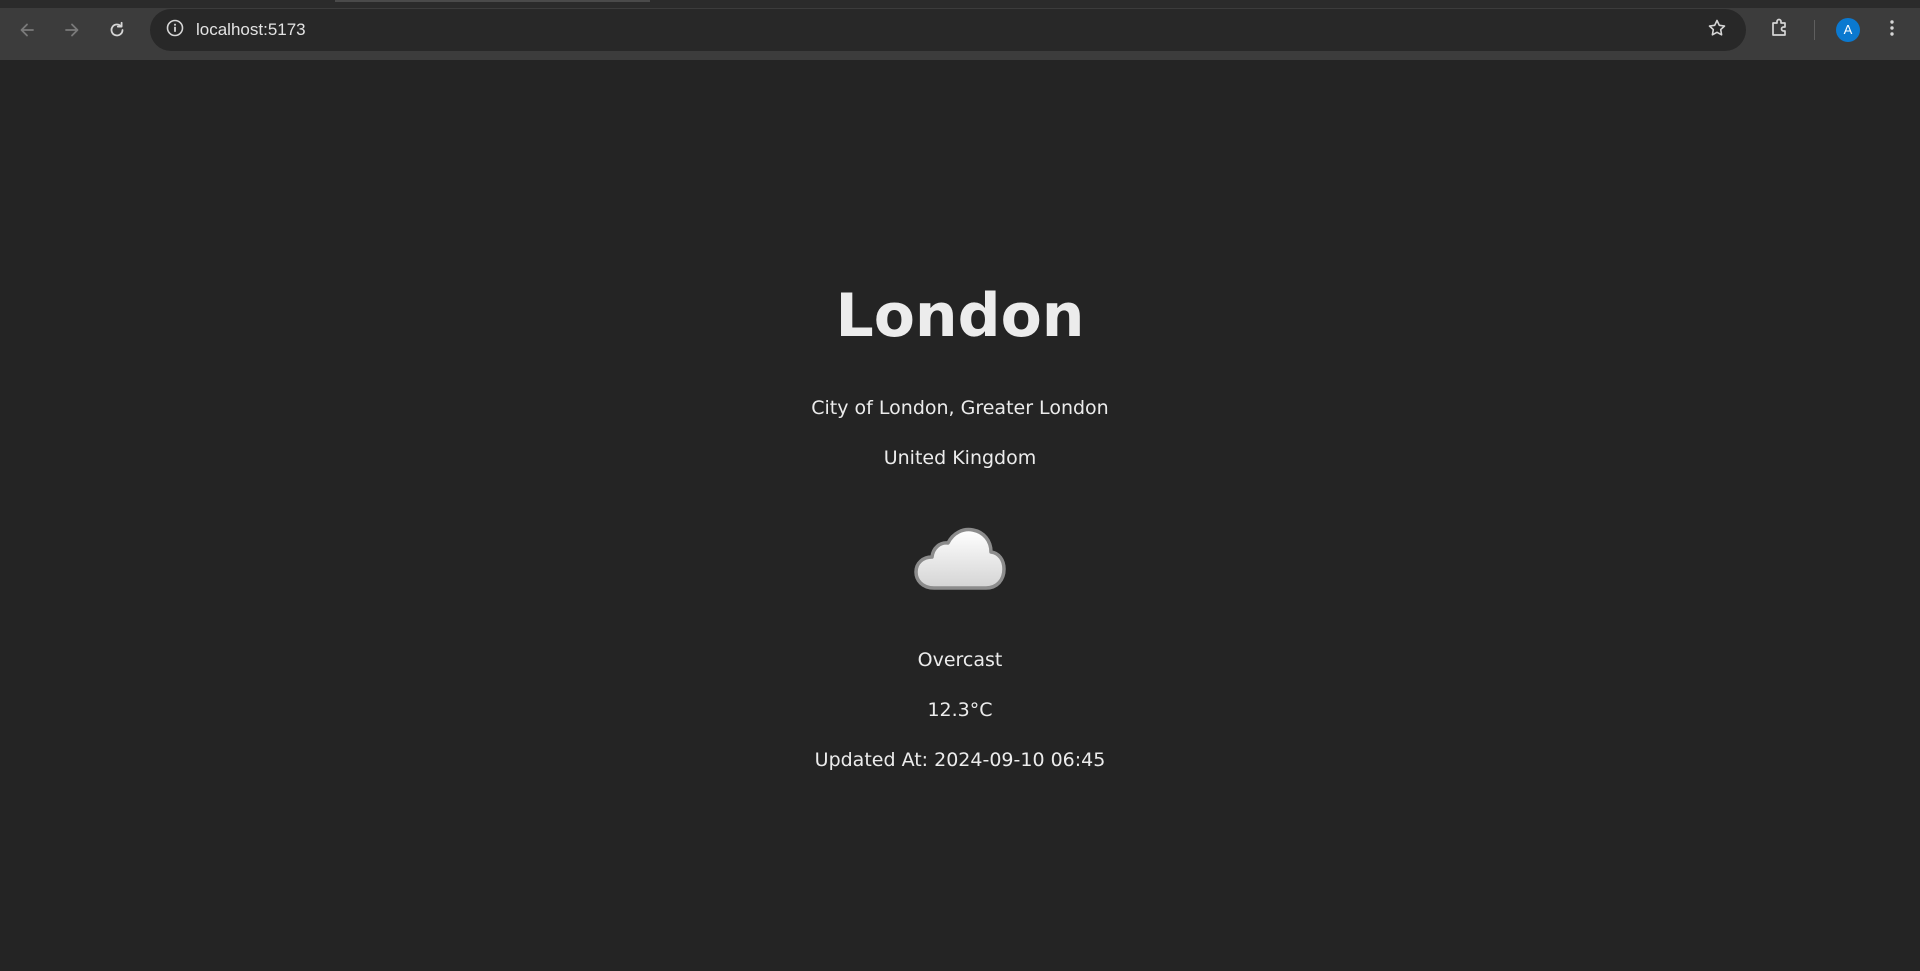 This screenshot has height=971, width=1920. I want to click on region-text: City of London, Greater London, so click(960, 408).